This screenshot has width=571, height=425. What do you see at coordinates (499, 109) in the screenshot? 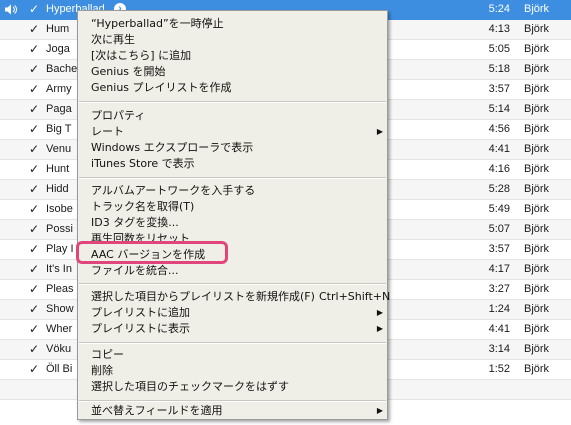
I see `track-time: 5:14` at bounding box center [499, 109].